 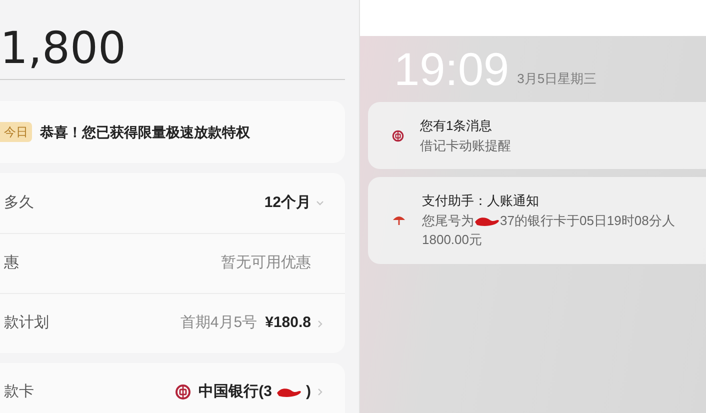 I want to click on promo-message: 恭喜！您已获得限量极速放款特权, so click(x=145, y=132).